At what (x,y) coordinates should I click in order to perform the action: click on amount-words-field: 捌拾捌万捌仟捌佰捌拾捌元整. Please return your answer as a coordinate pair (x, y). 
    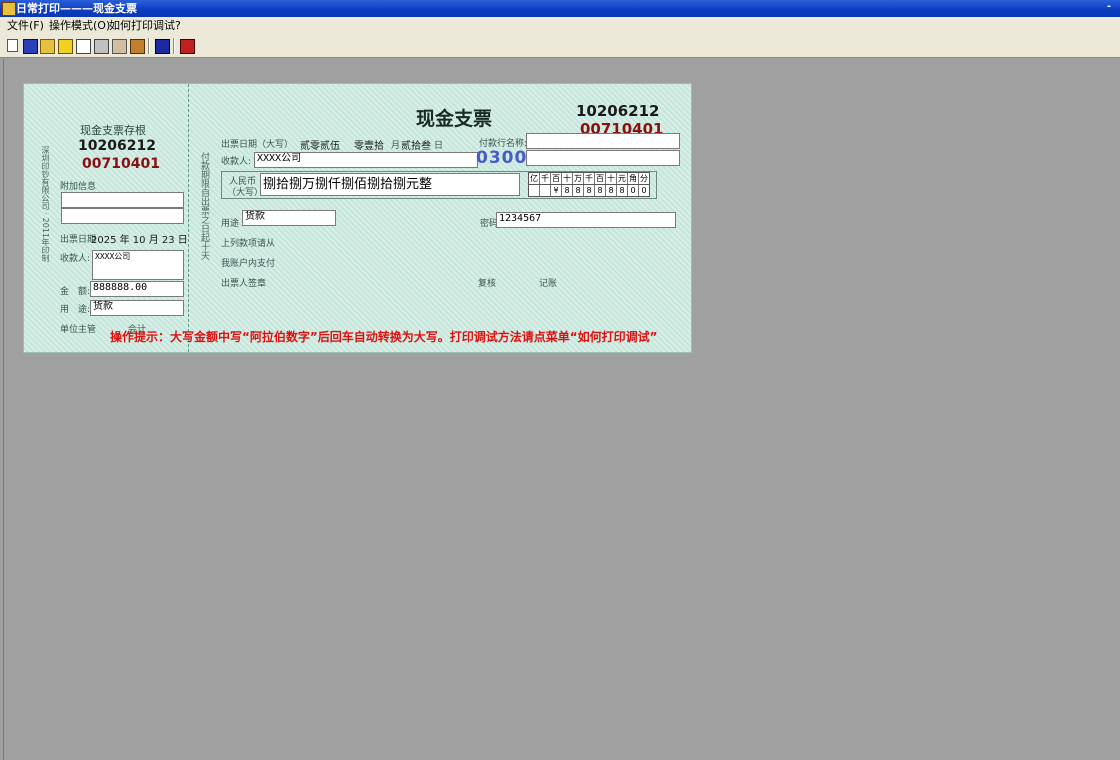
    Looking at the image, I should click on (390, 184).